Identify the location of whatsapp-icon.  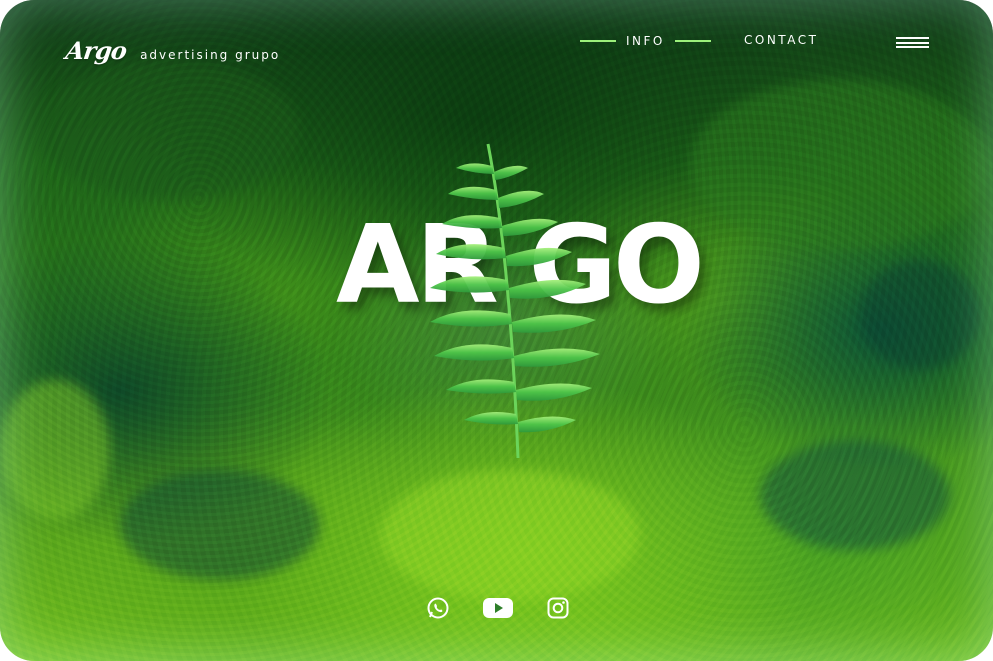
(438, 608).